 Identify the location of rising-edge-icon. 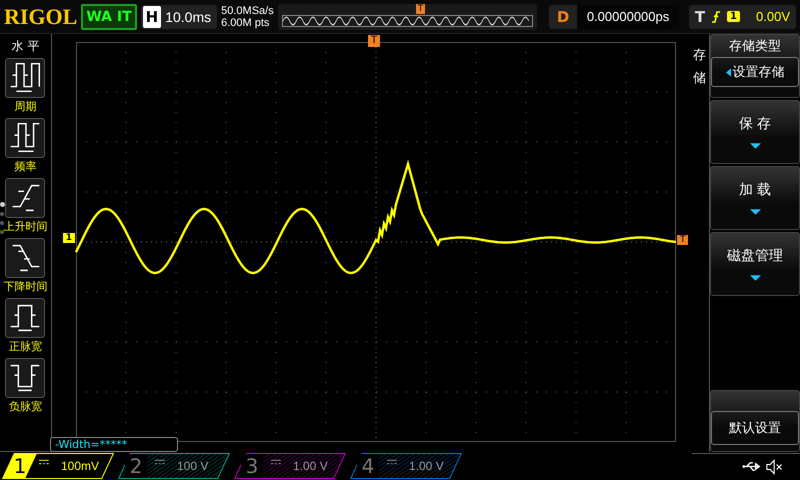
(716, 17).